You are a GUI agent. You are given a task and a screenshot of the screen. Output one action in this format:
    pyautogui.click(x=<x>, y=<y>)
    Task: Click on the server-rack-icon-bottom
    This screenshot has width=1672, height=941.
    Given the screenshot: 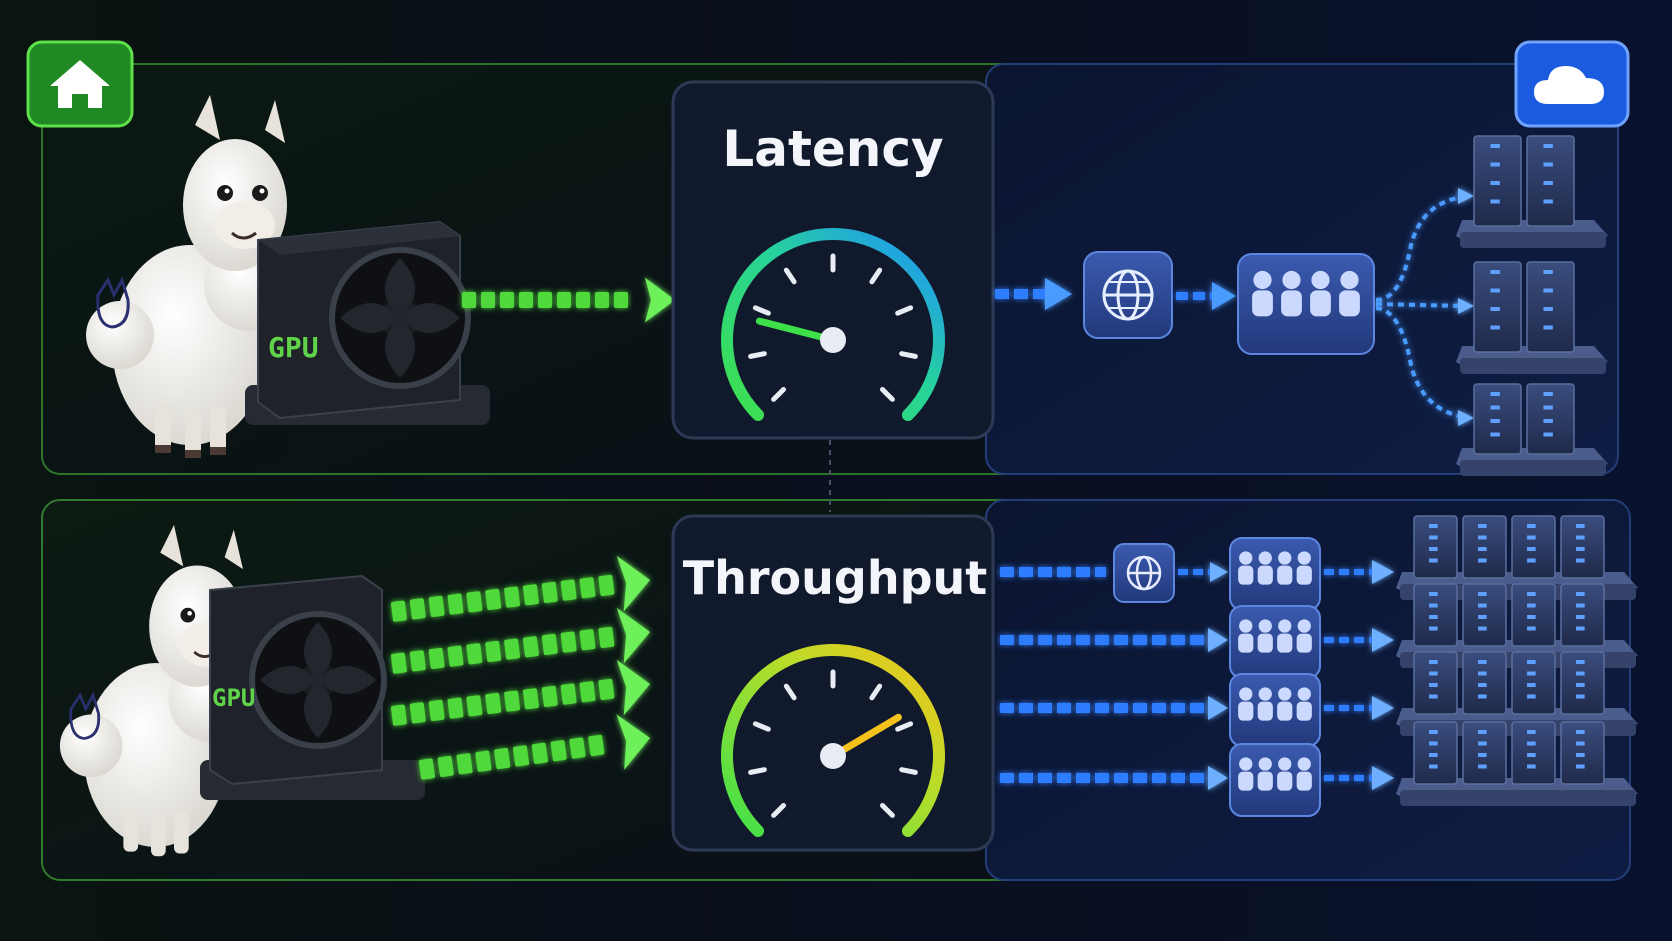 What is the action you would take?
    pyautogui.click(x=1517, y=660)
    